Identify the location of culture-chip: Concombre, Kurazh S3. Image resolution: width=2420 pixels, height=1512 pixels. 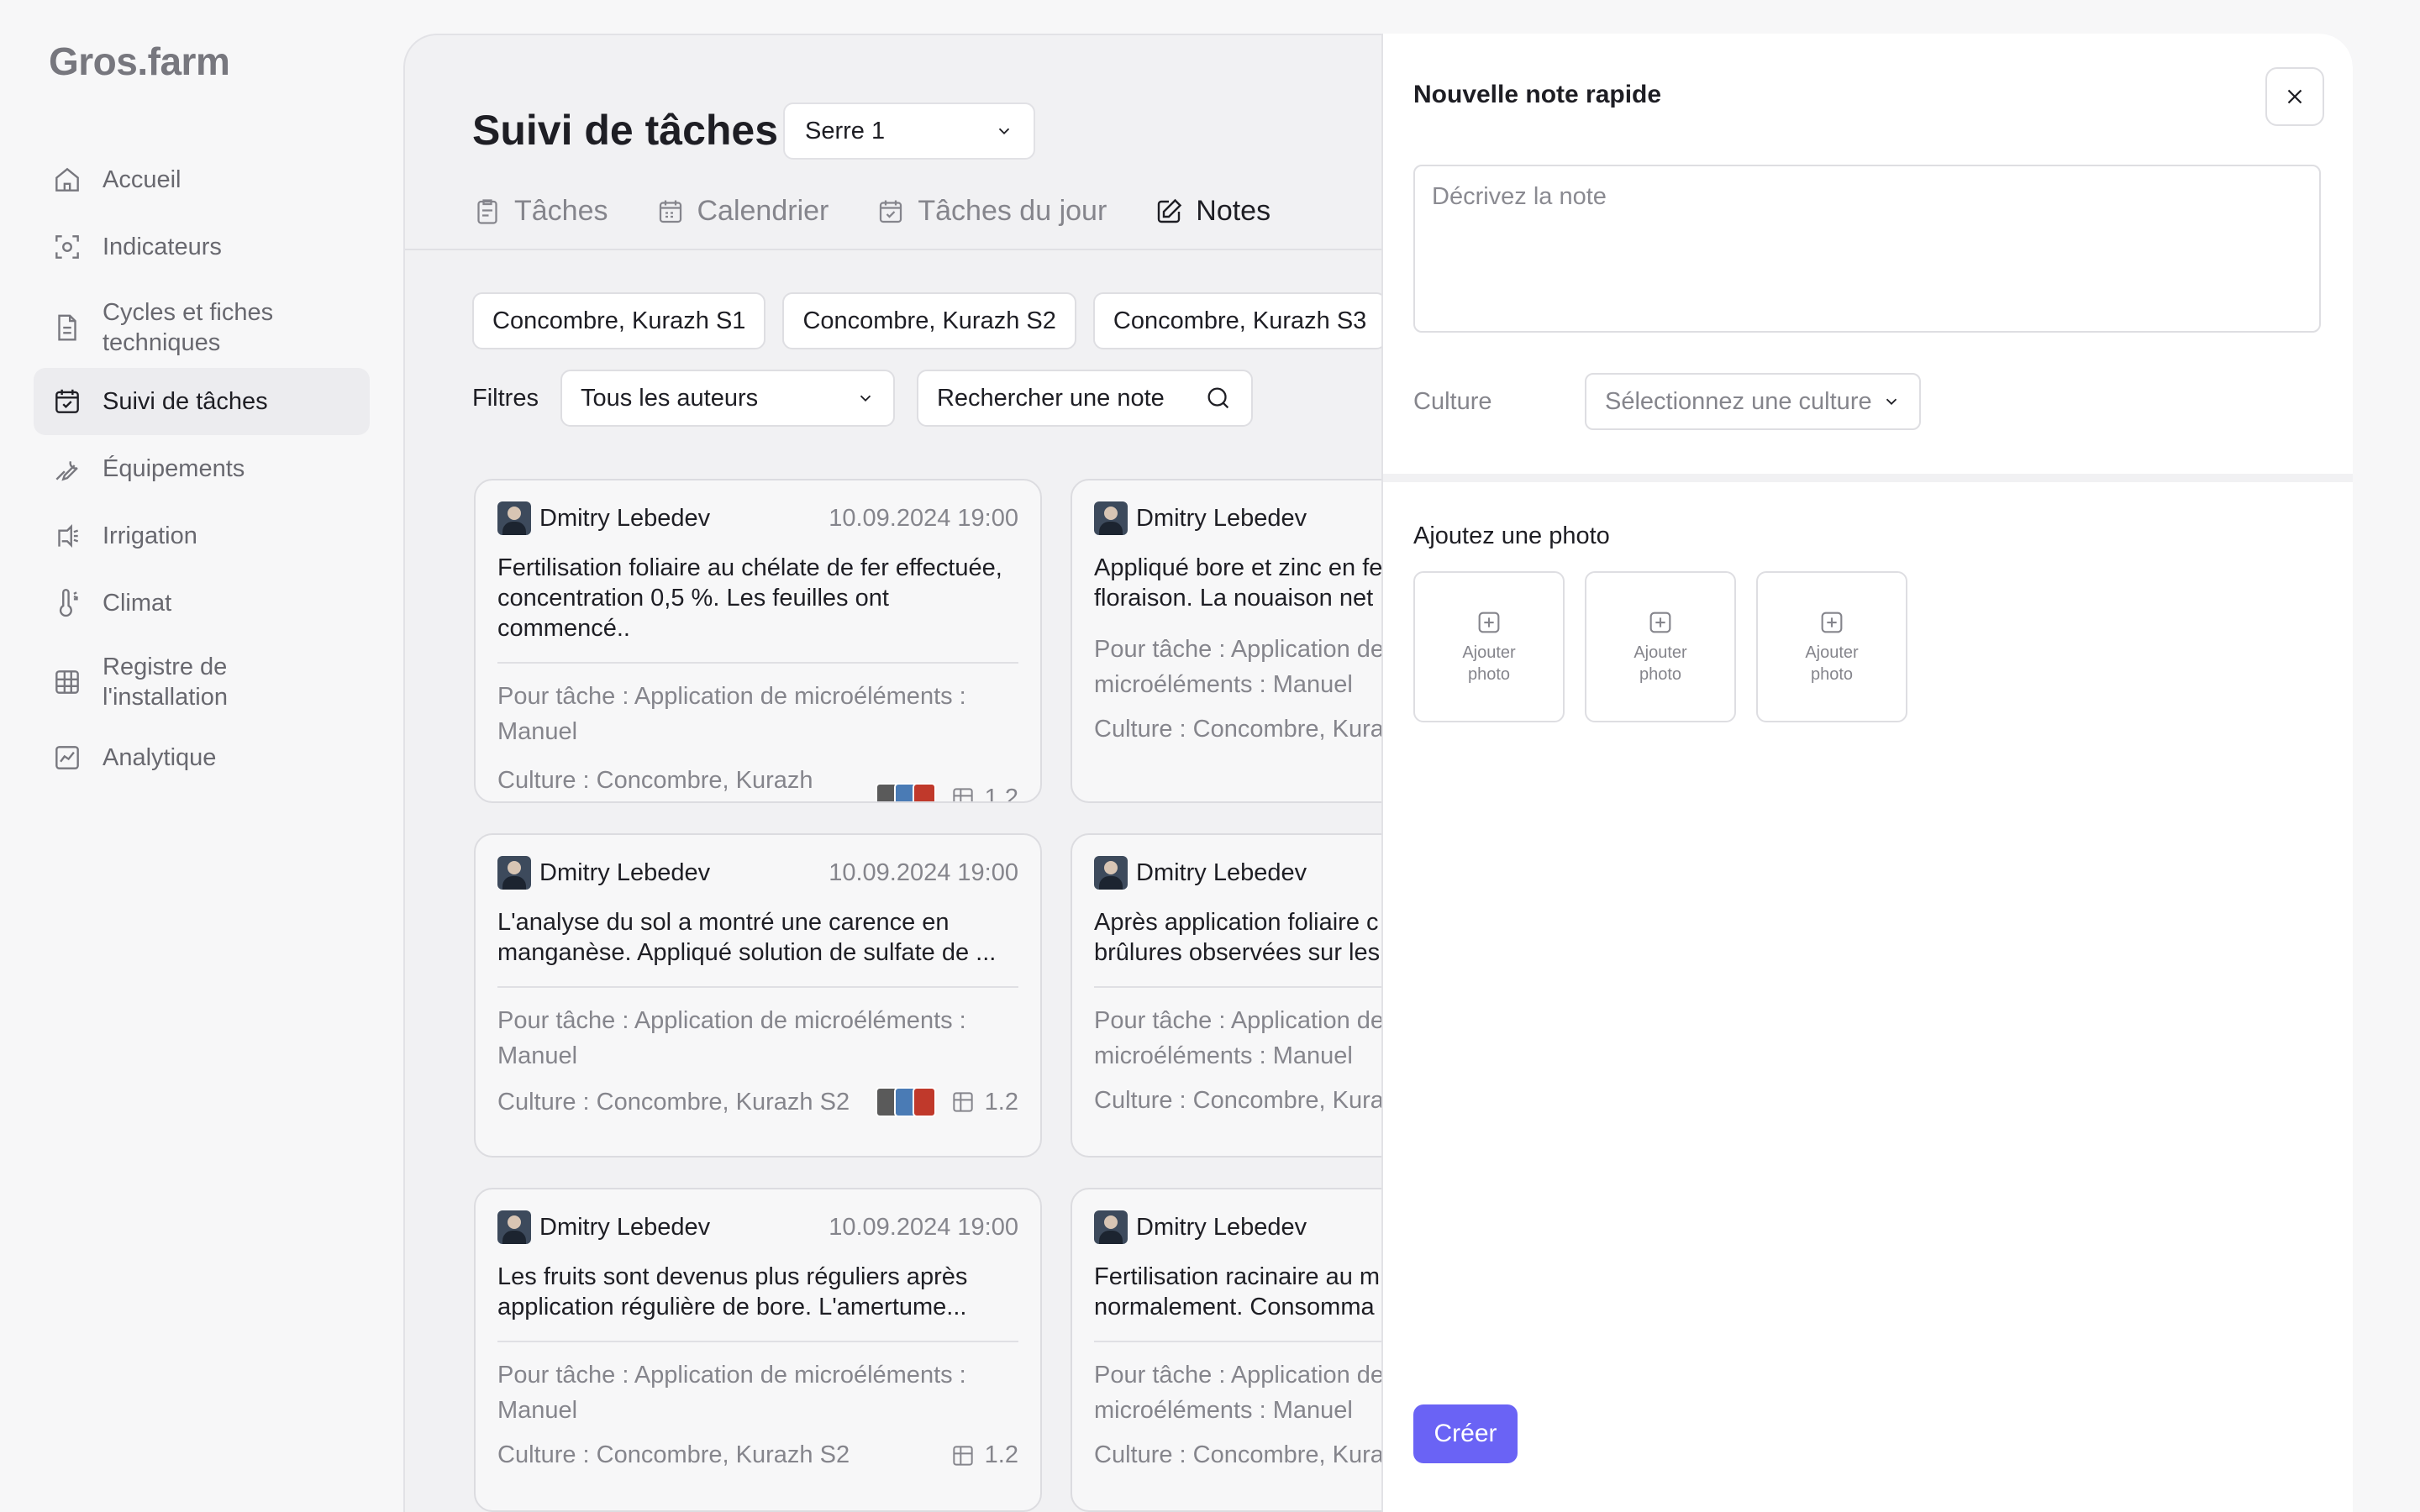
(1239, 320).